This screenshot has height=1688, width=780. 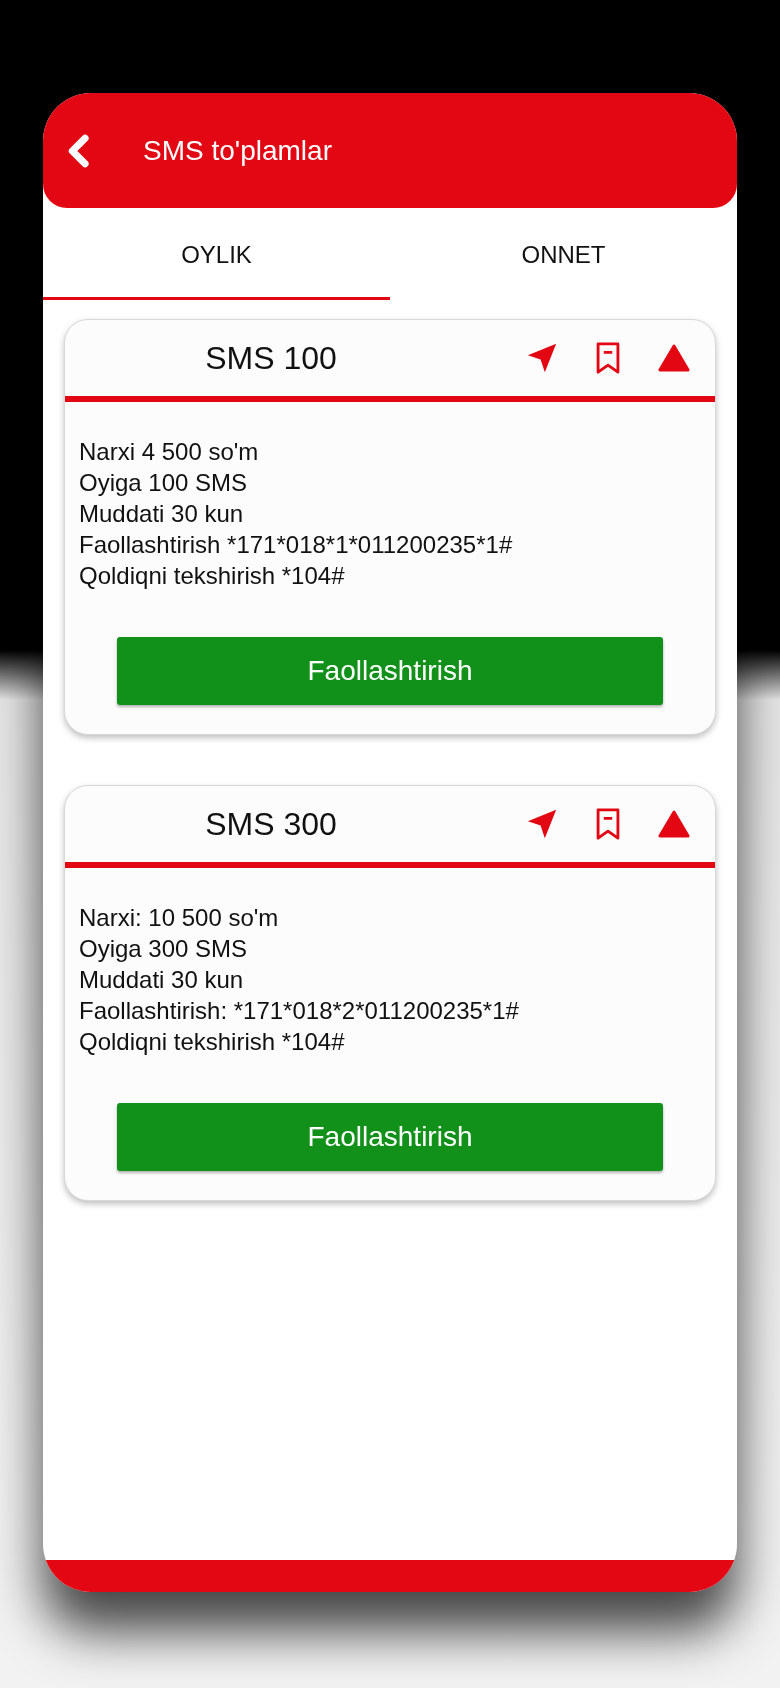 I want to click on package-detail: Oyiga 100 SMS, so click(x=164, y=483).